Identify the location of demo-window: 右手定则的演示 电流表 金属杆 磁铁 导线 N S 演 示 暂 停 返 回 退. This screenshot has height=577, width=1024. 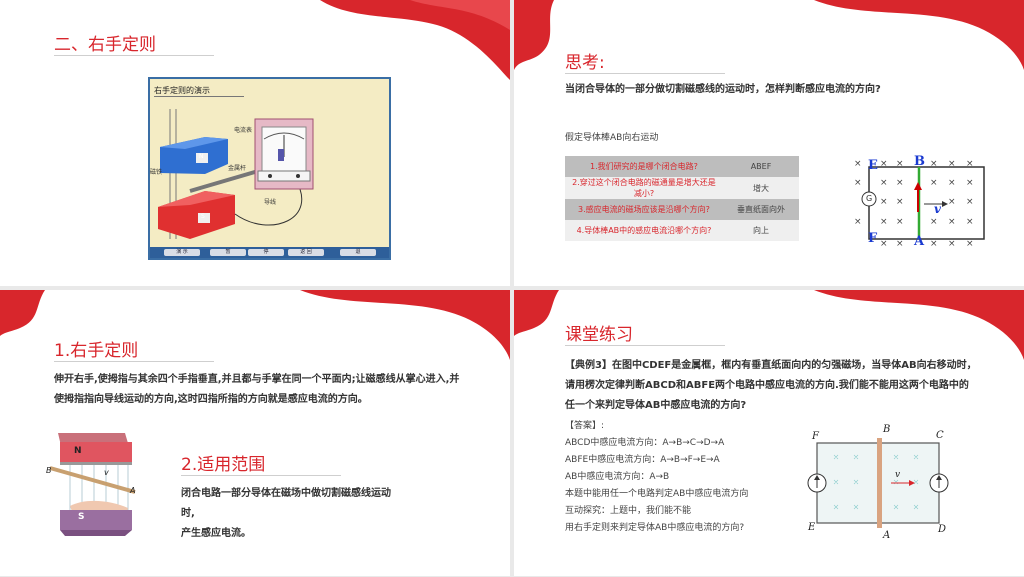
(269, 168).